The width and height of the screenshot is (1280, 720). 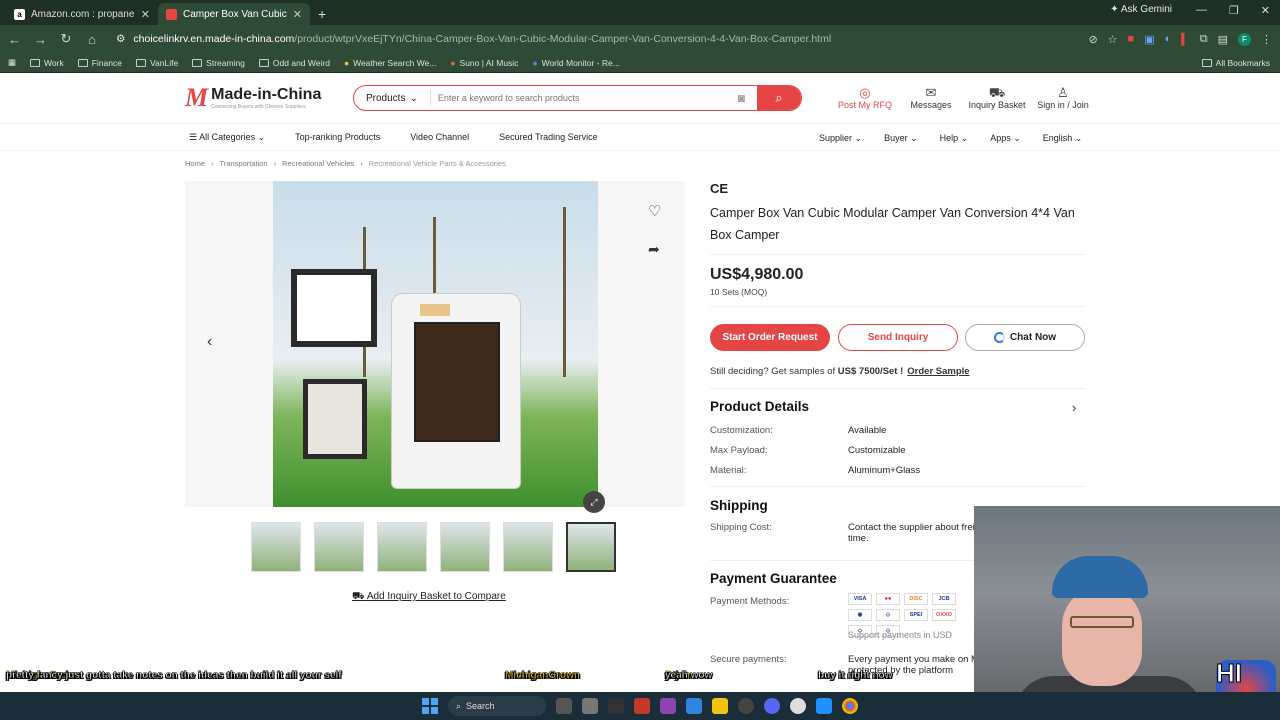 I want to click on secured-trading-link: Secured Trading Service, so click(x=548, y=137).